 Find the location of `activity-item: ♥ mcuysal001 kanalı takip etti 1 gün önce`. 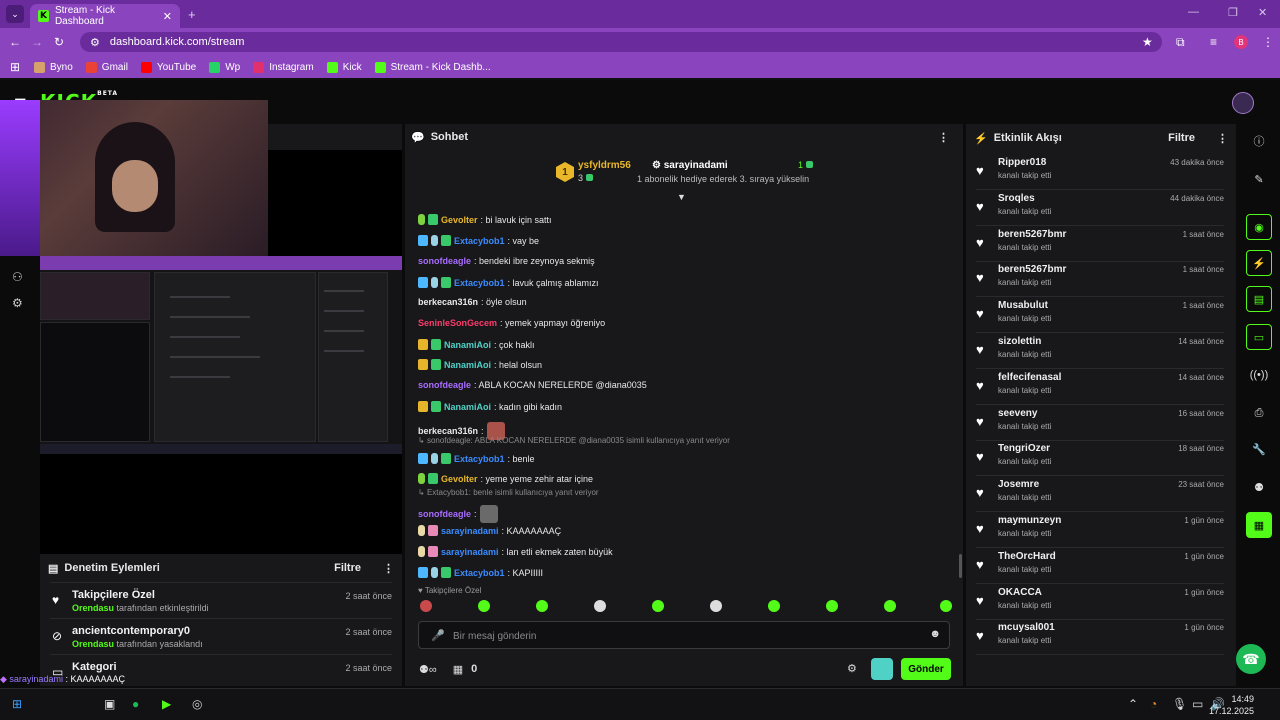

activity-item: ♥ mcuysal001 kanalı takip etti 1 gün önce is located at coordinates (1100, 637).